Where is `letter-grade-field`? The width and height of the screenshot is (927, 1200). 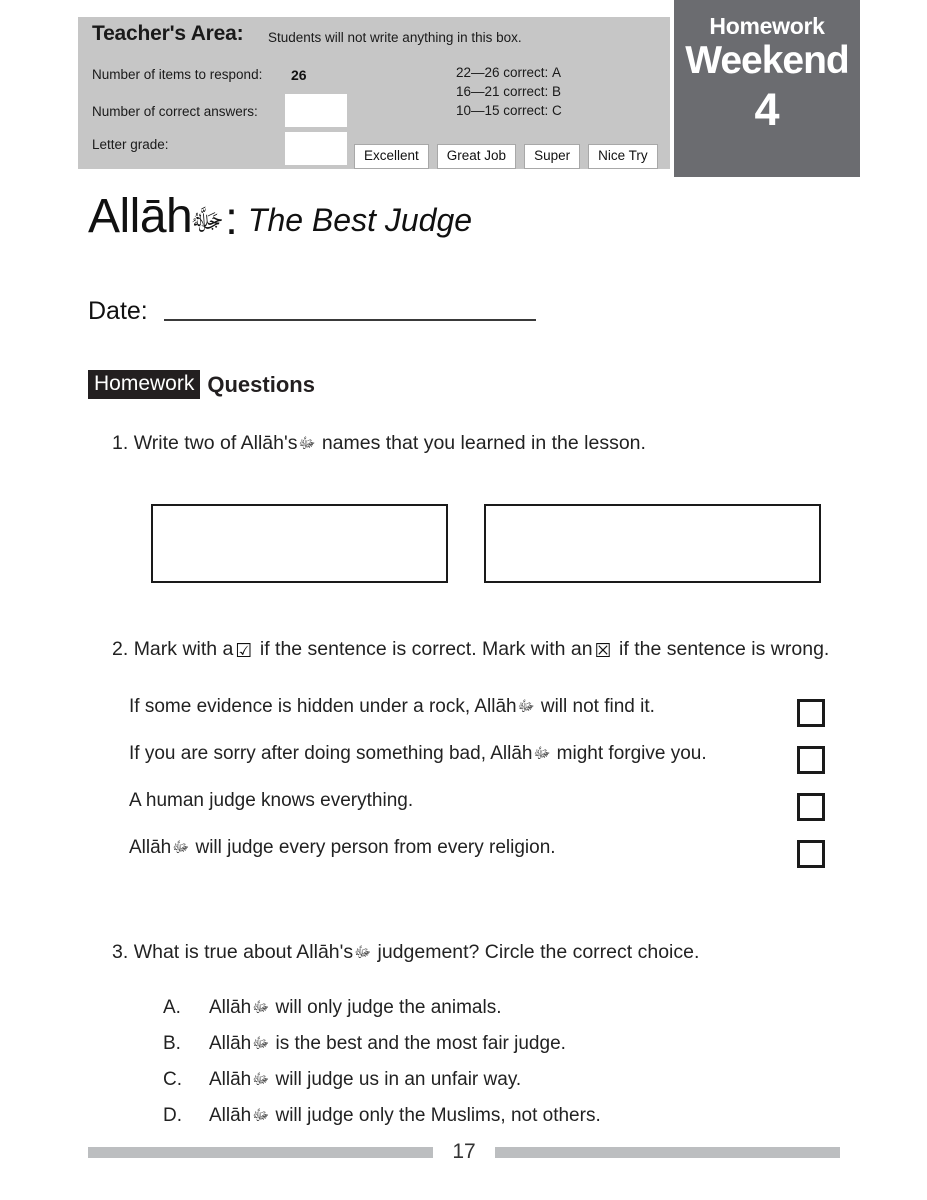
letter-grade-field is located at coordinates (316, 148).